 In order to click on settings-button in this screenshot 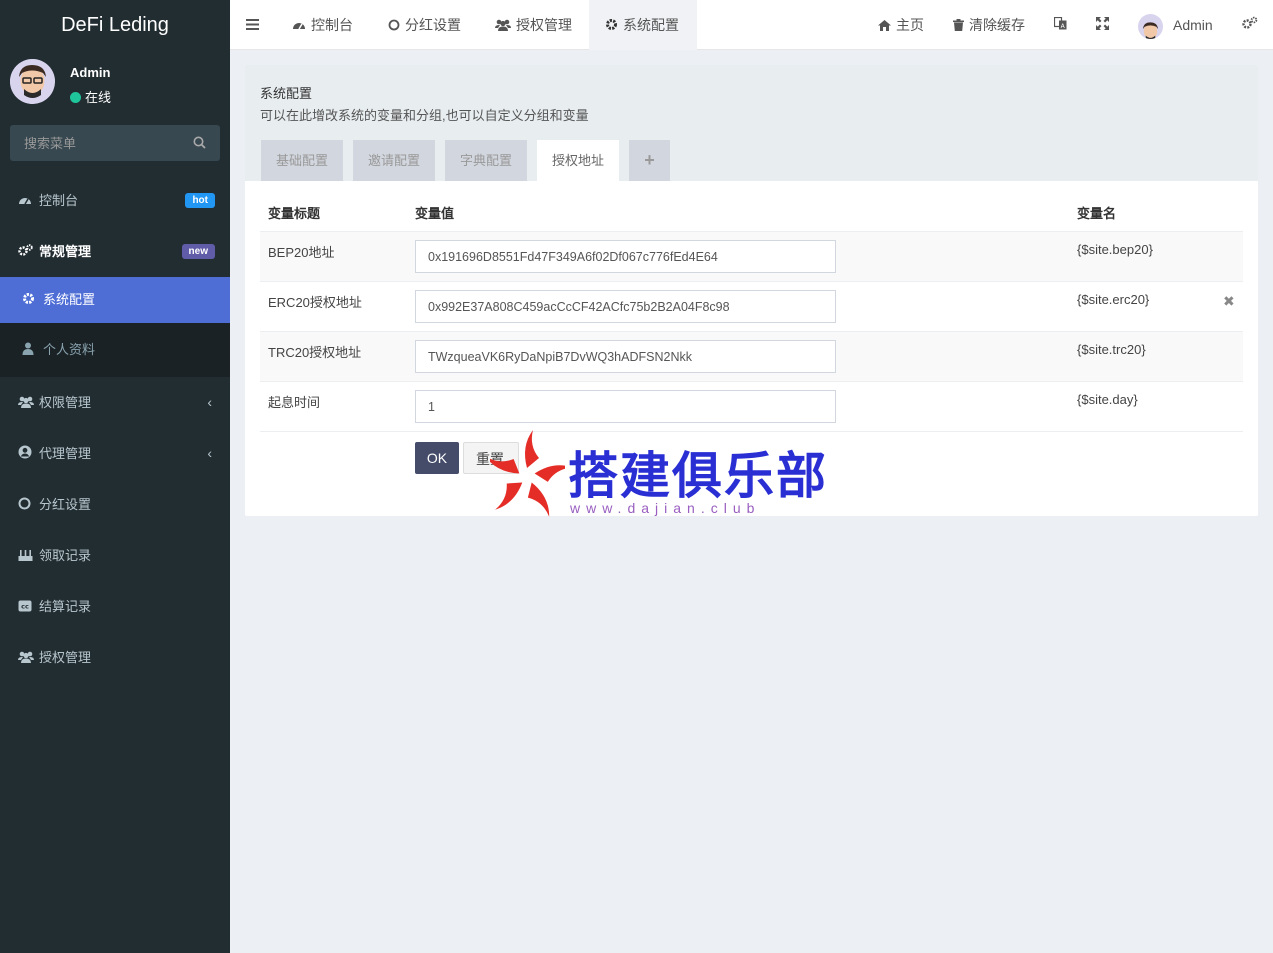, I will do `click(1250, 25)`.